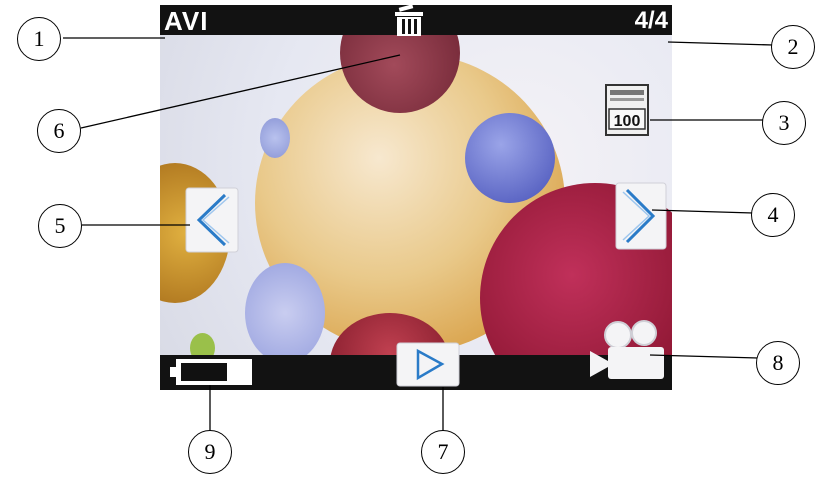 The width and height of the screenshot is (820, 477). What do you see at coordinates (204, 372) in the screenshot?
I see `battery-level` at bounding box center [204, 372].